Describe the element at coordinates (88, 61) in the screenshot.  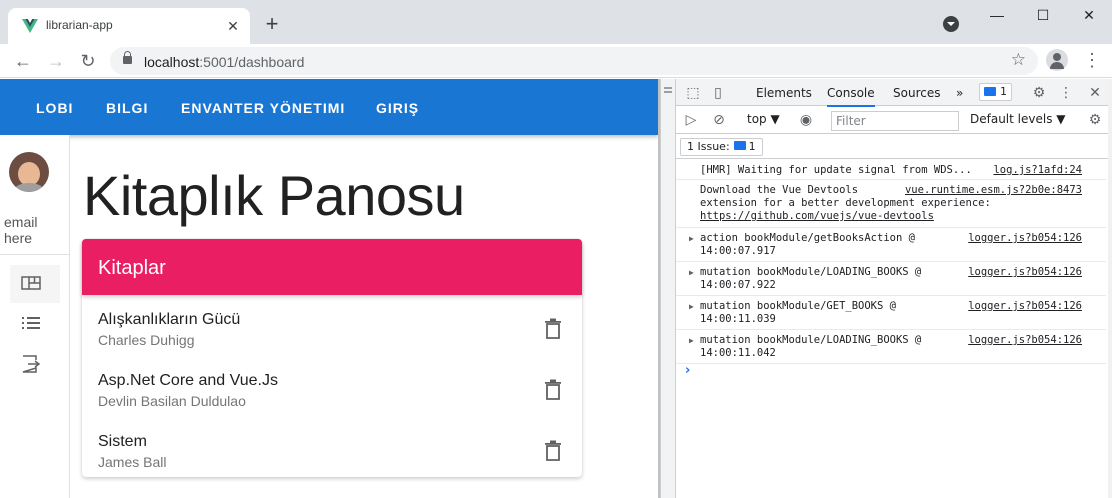
I see `reload-icon: ↻` at that location.